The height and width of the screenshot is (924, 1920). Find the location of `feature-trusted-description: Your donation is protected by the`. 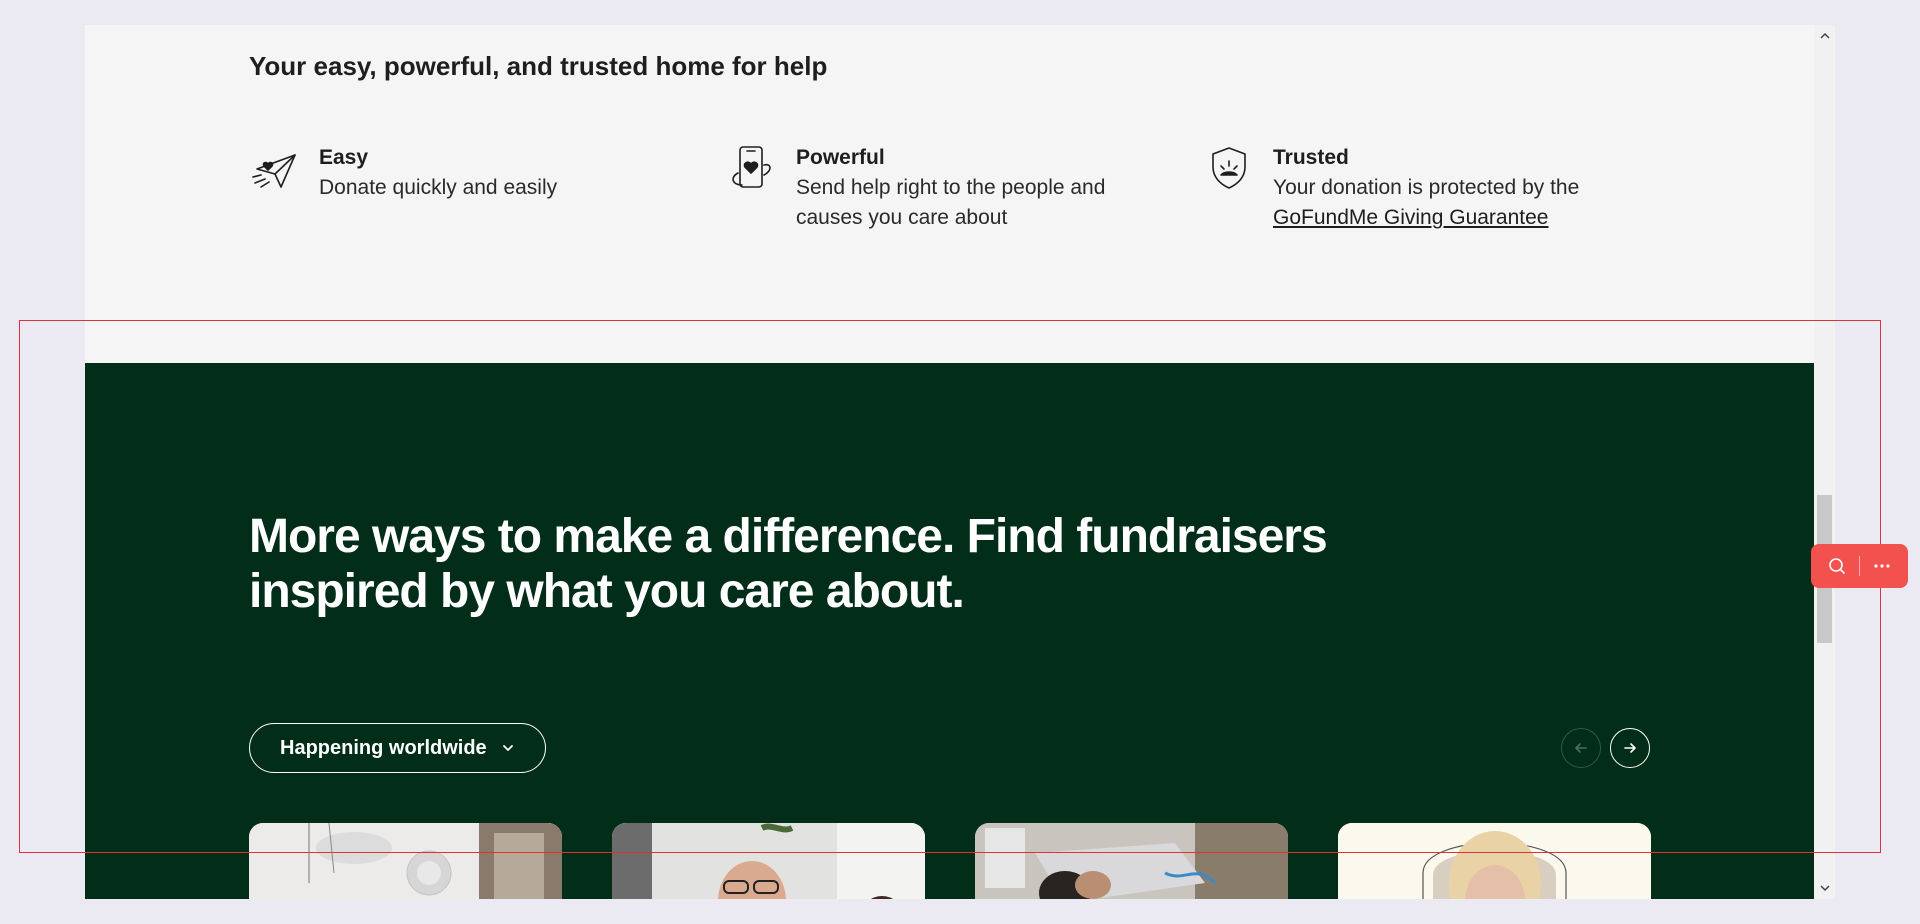

feature-trusted-description: Your donation is protected by the is located at coordinates (1426, 187).